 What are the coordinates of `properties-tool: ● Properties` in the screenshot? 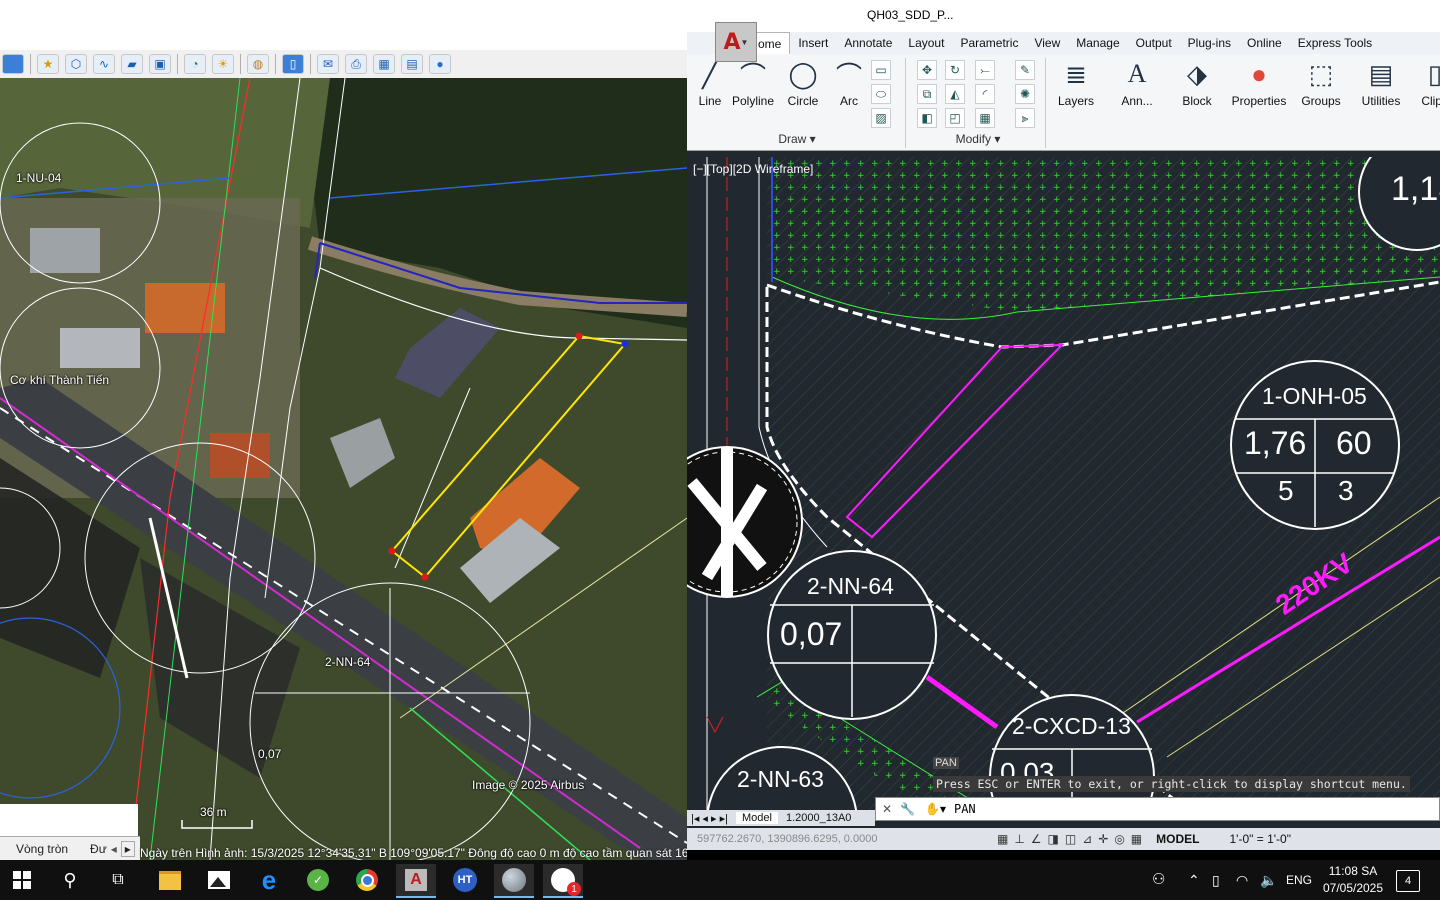 It's located at (1259, 83).